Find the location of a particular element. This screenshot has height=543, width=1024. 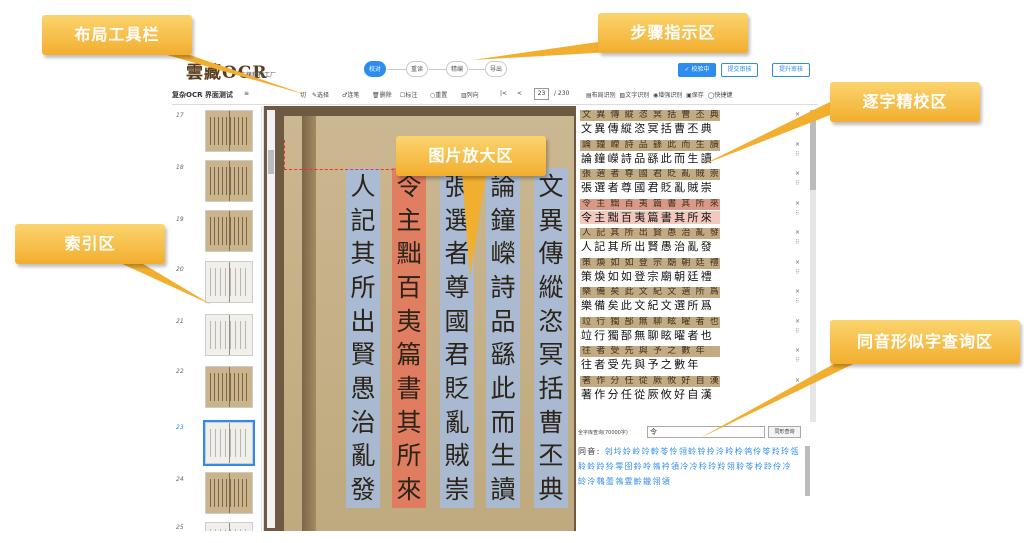

thumb-number: 22 is located at coordinates (180, 371).